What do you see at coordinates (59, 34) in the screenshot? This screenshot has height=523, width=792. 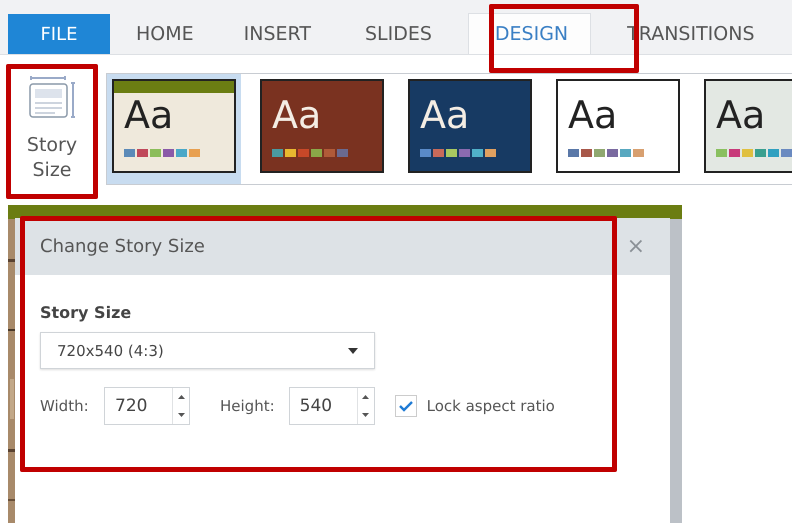 I see `file-tab: FILE` at bounding box center [59, 34].